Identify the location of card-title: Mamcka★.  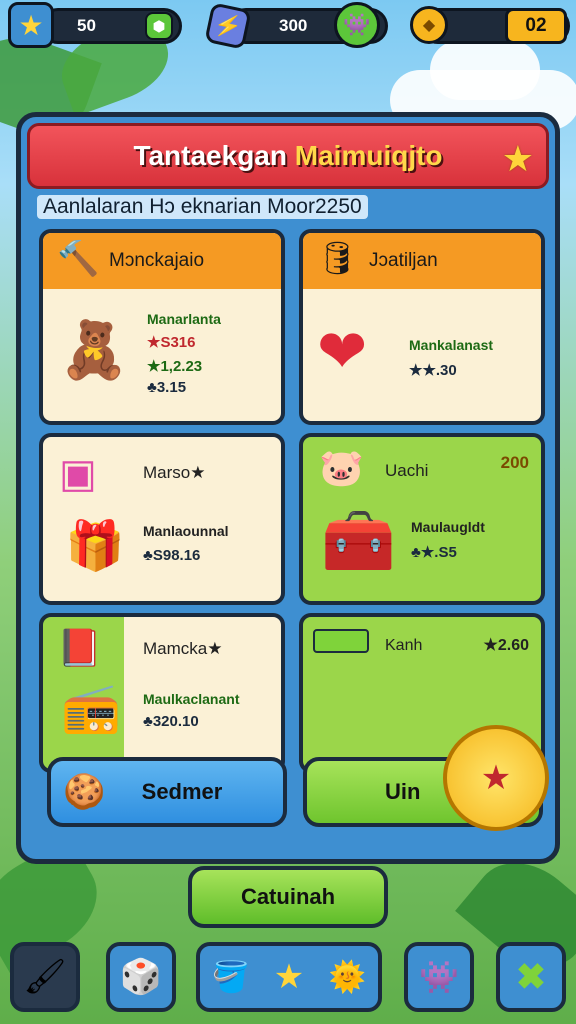
(183, 648).